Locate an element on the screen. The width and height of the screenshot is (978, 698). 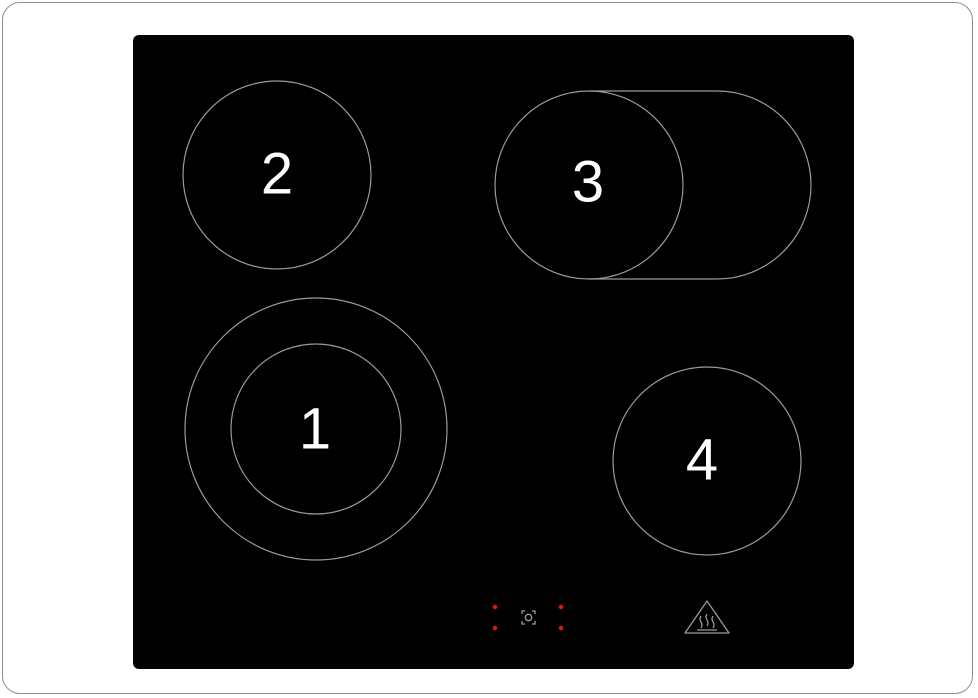
indicator-led-bottom-right is located at coordinates (561, 628).